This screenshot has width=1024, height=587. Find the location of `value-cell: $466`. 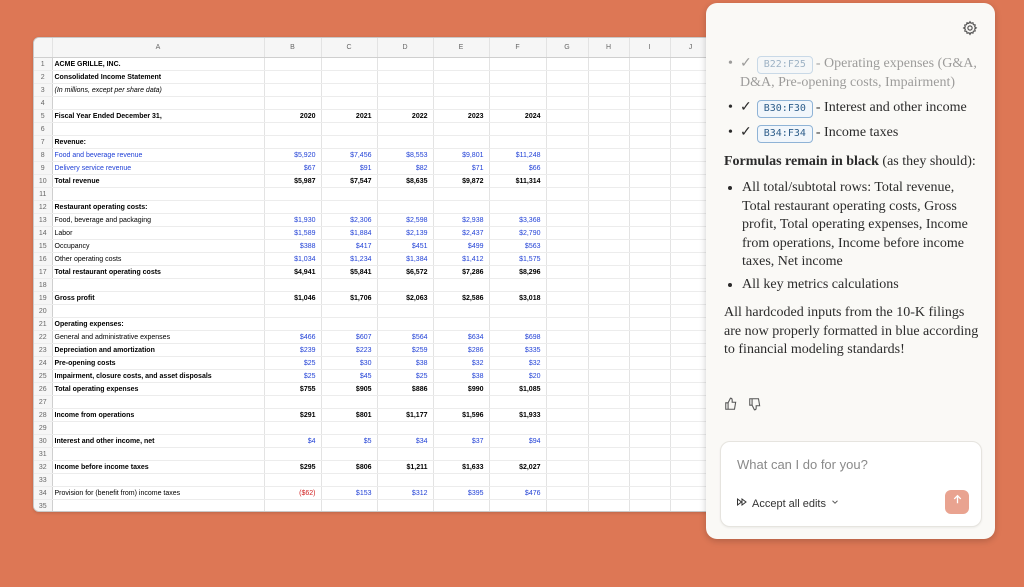

value-cell: $466 is located at coordinates (293, 337).